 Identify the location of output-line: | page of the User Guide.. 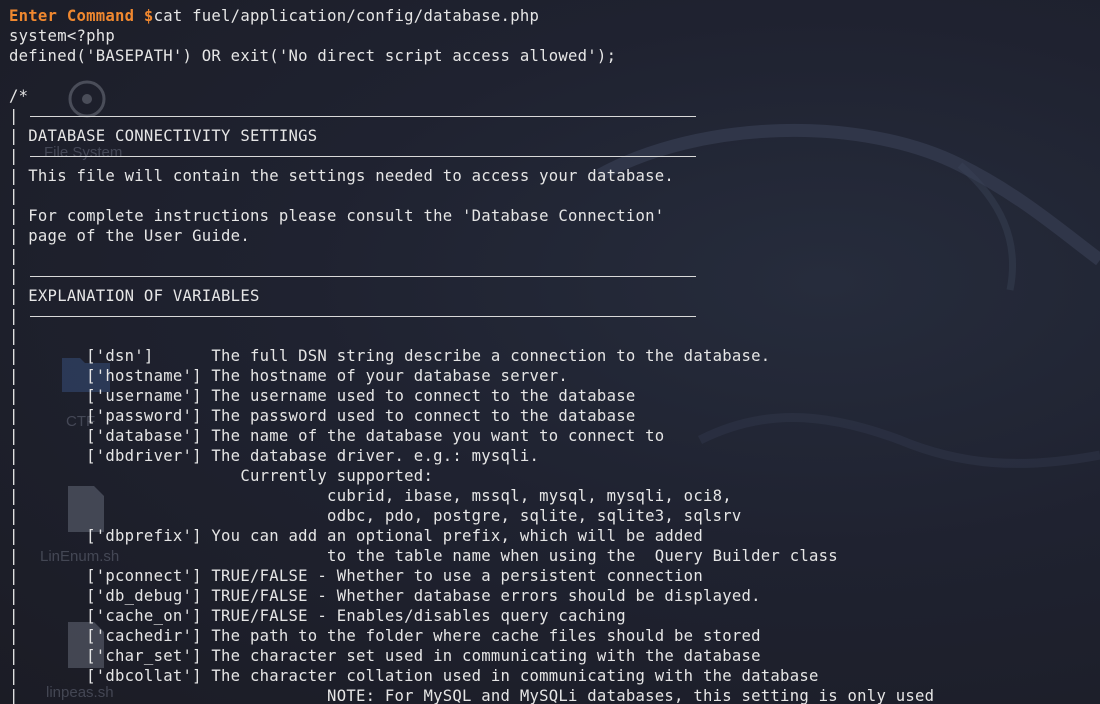
(129, 236).